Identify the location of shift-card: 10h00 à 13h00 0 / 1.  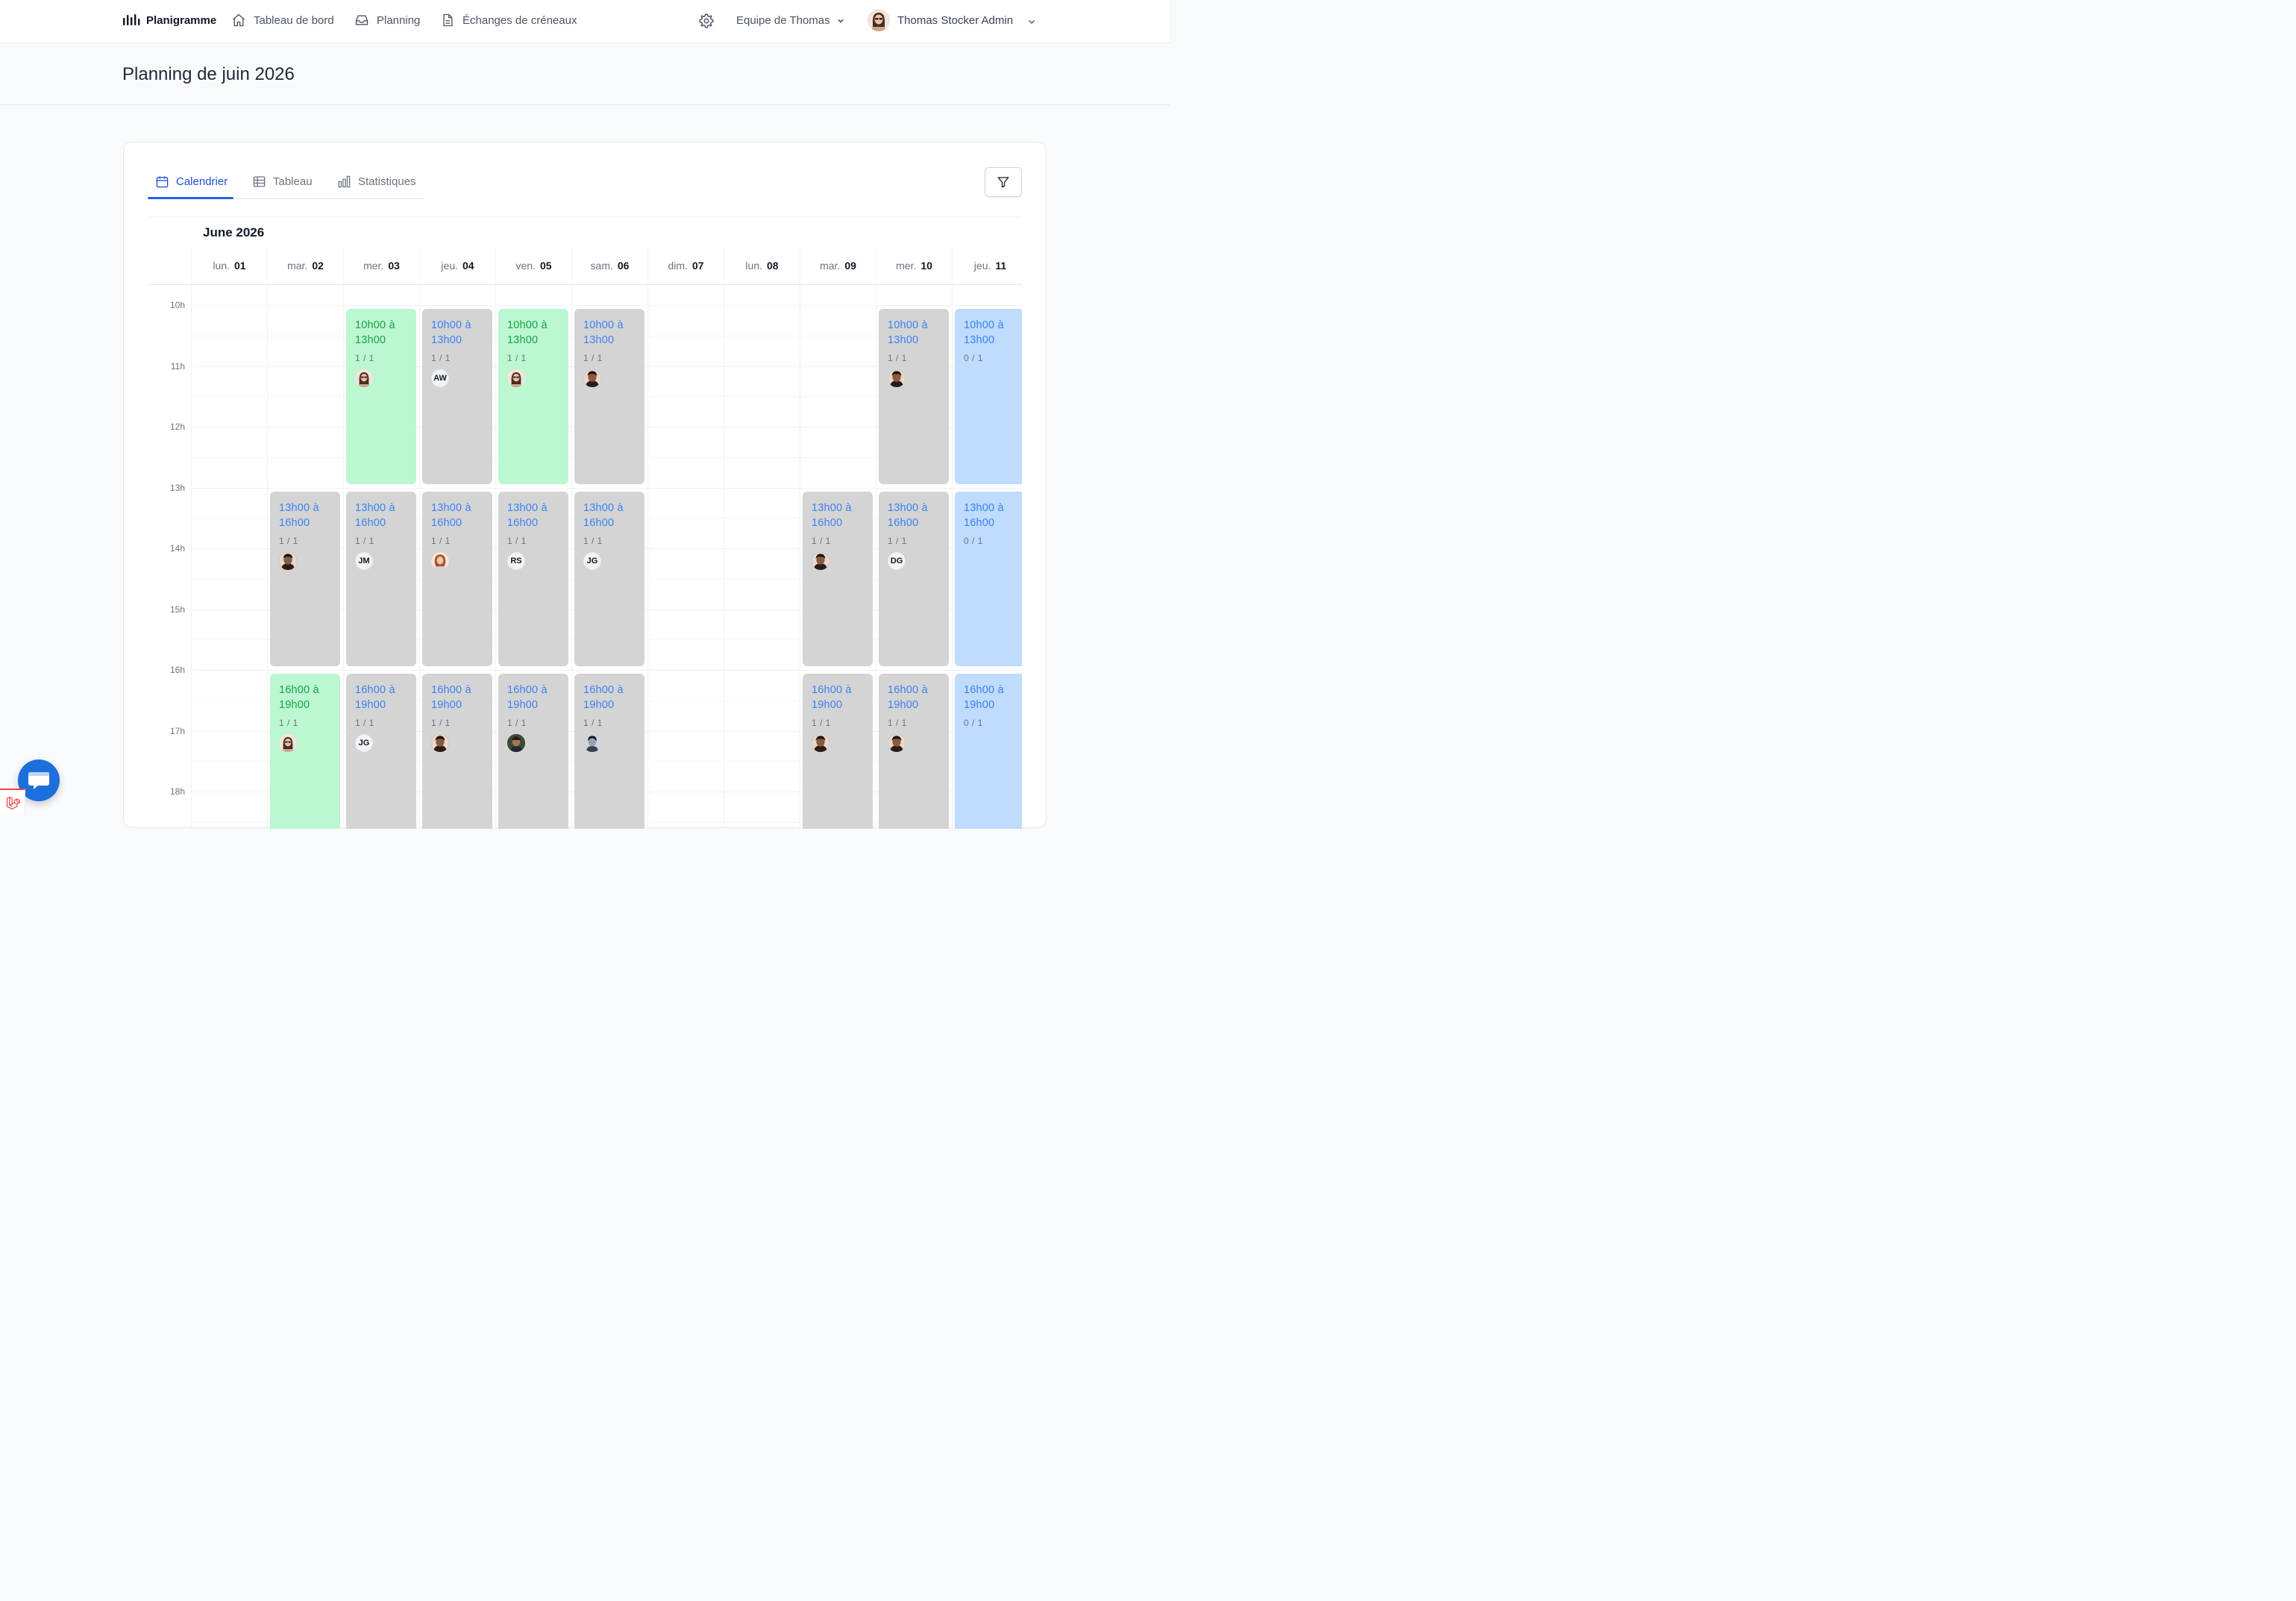
(988, 396).